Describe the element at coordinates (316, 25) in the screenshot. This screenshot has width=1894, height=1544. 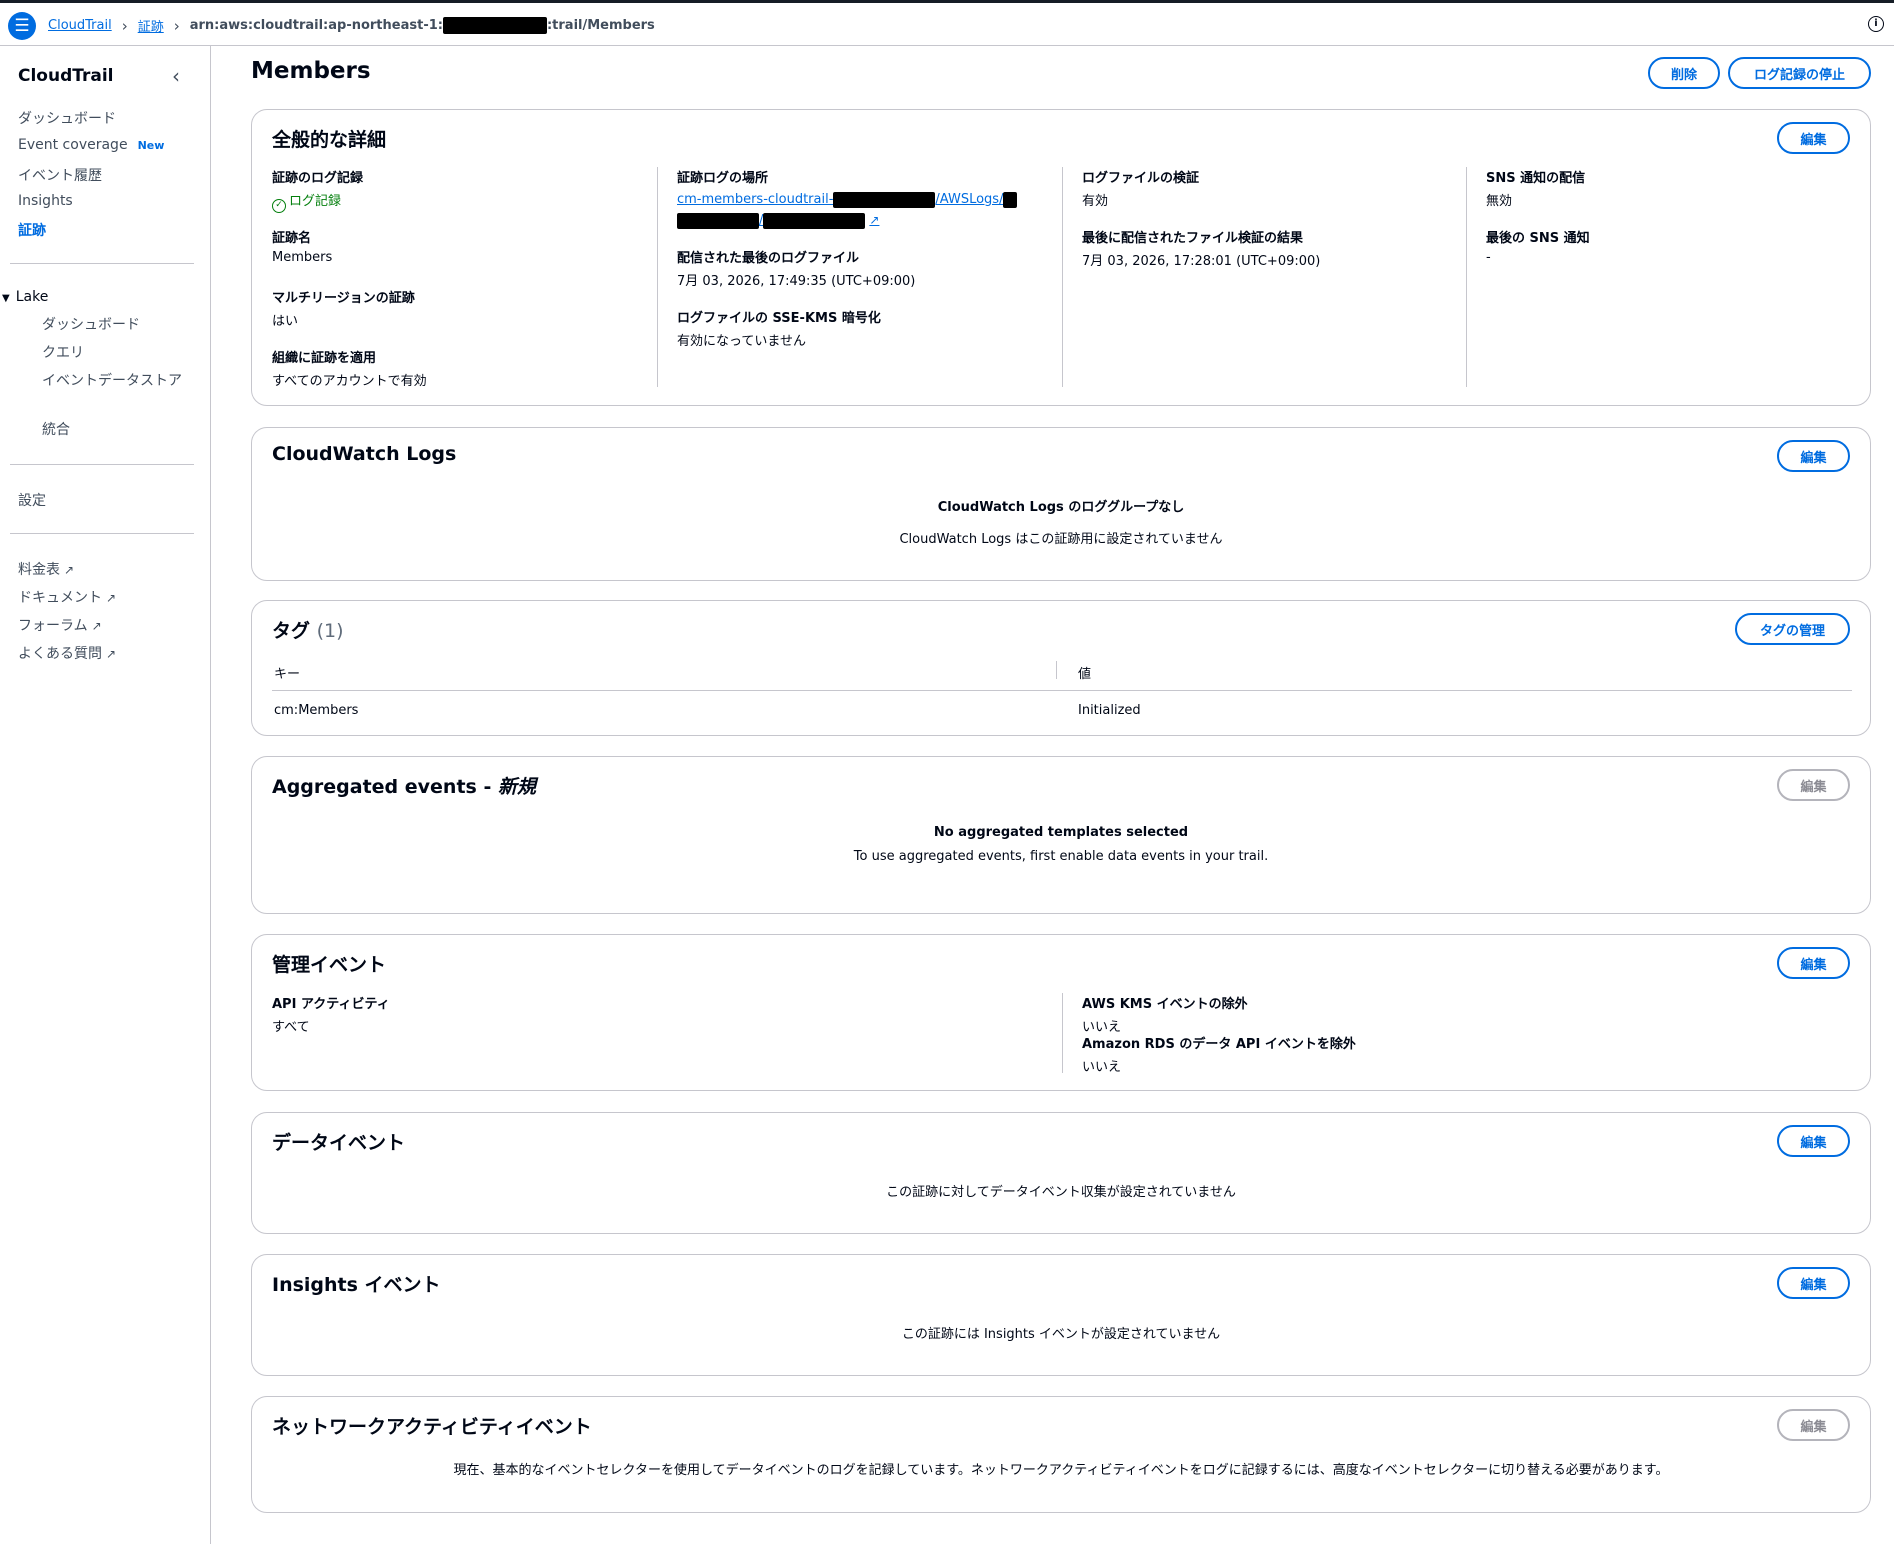
I see `breadcrumb-arn-prefix: arn:aws:cloudtrail:ap-northeast-1:` at that location.